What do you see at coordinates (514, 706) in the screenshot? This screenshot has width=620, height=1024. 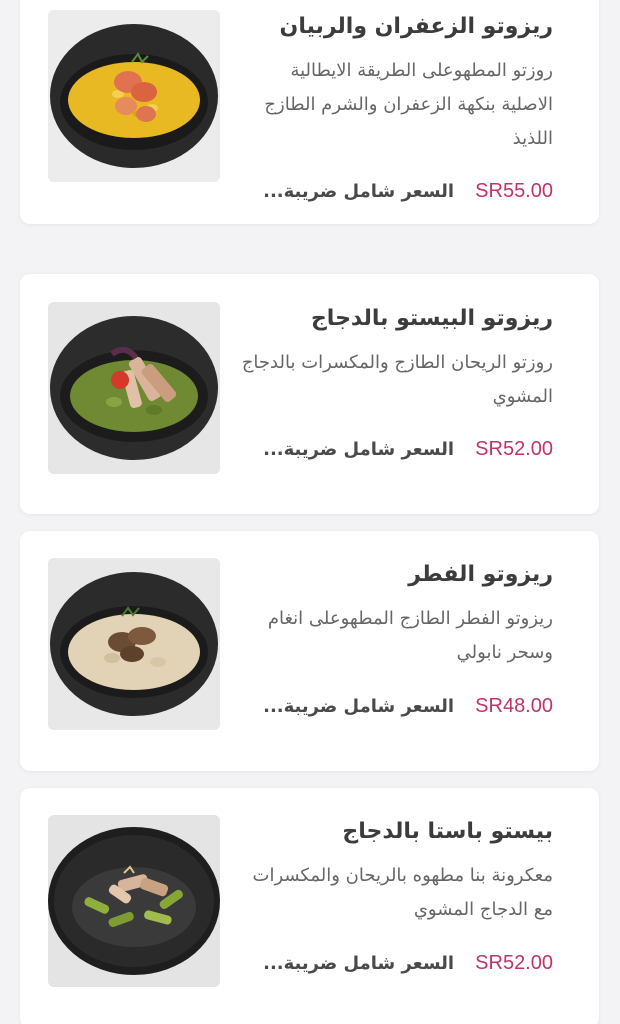 I see `item-price: SR48.00` at bounding box center [514, 706].